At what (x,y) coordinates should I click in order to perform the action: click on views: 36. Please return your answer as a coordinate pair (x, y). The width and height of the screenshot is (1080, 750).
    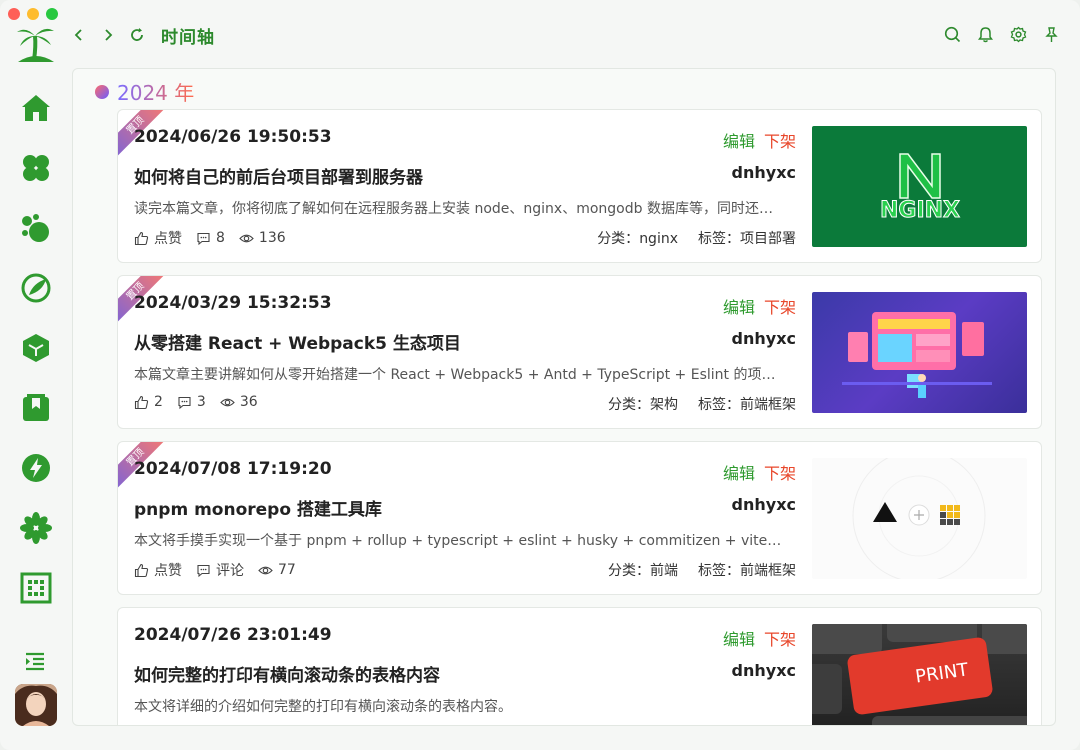
    Looking at the image, I should click on (239, 402).